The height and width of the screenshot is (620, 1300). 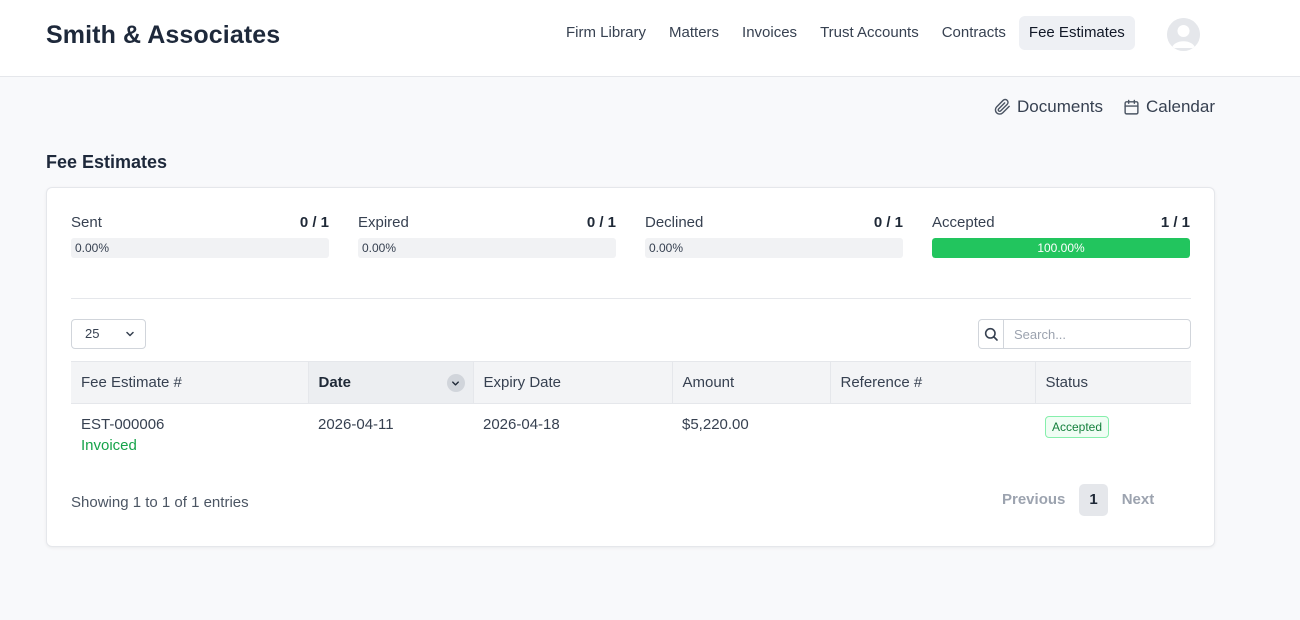 What do you see at coordinates (1113, 434) in the screenshot?
I see `cell-status: Accepted` at bounding box center [1113, 434].